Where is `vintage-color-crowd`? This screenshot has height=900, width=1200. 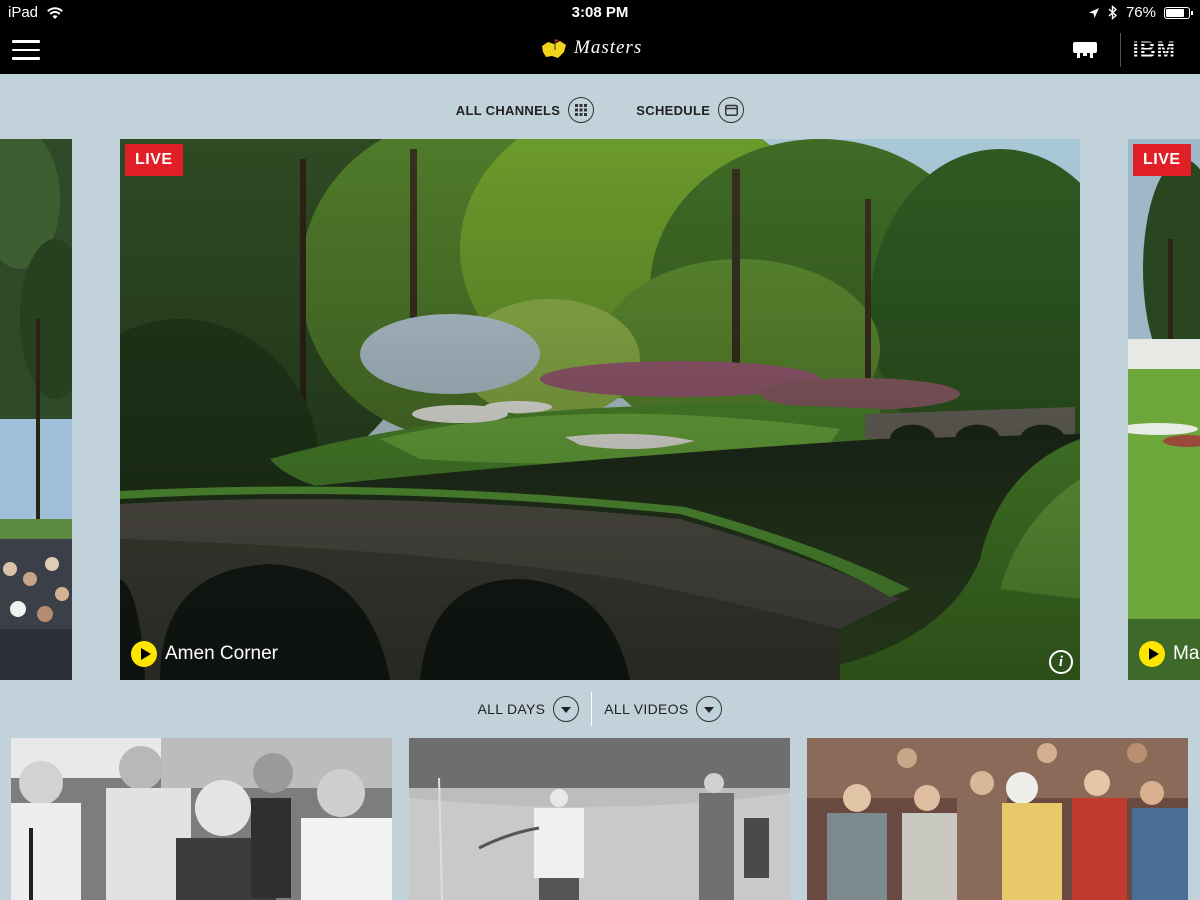 vintage-color-crowd is located at coordinates (997, 819).